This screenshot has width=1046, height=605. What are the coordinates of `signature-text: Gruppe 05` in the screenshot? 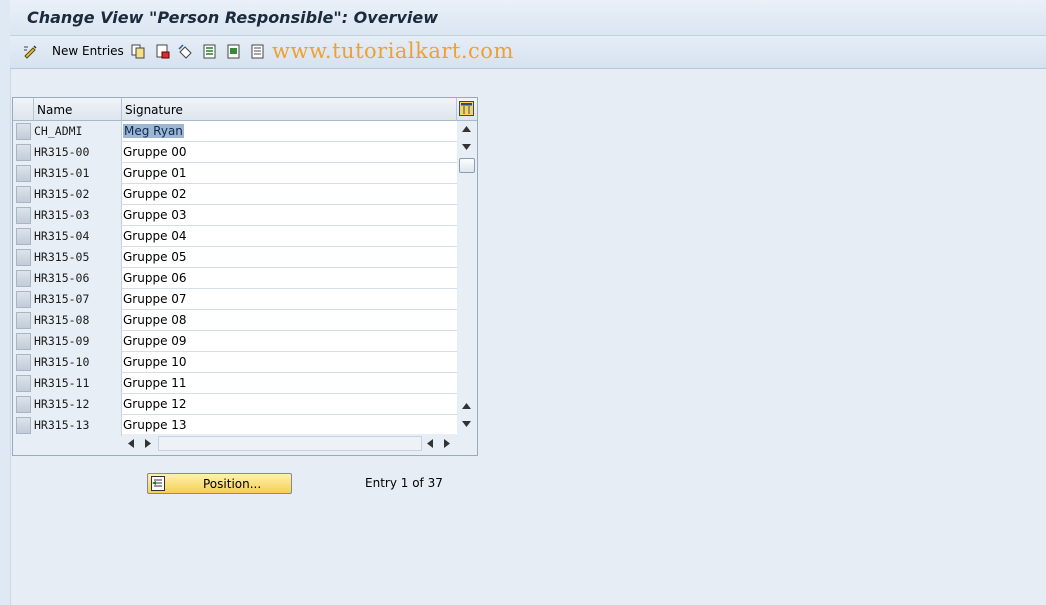 It's located at (155, 257).